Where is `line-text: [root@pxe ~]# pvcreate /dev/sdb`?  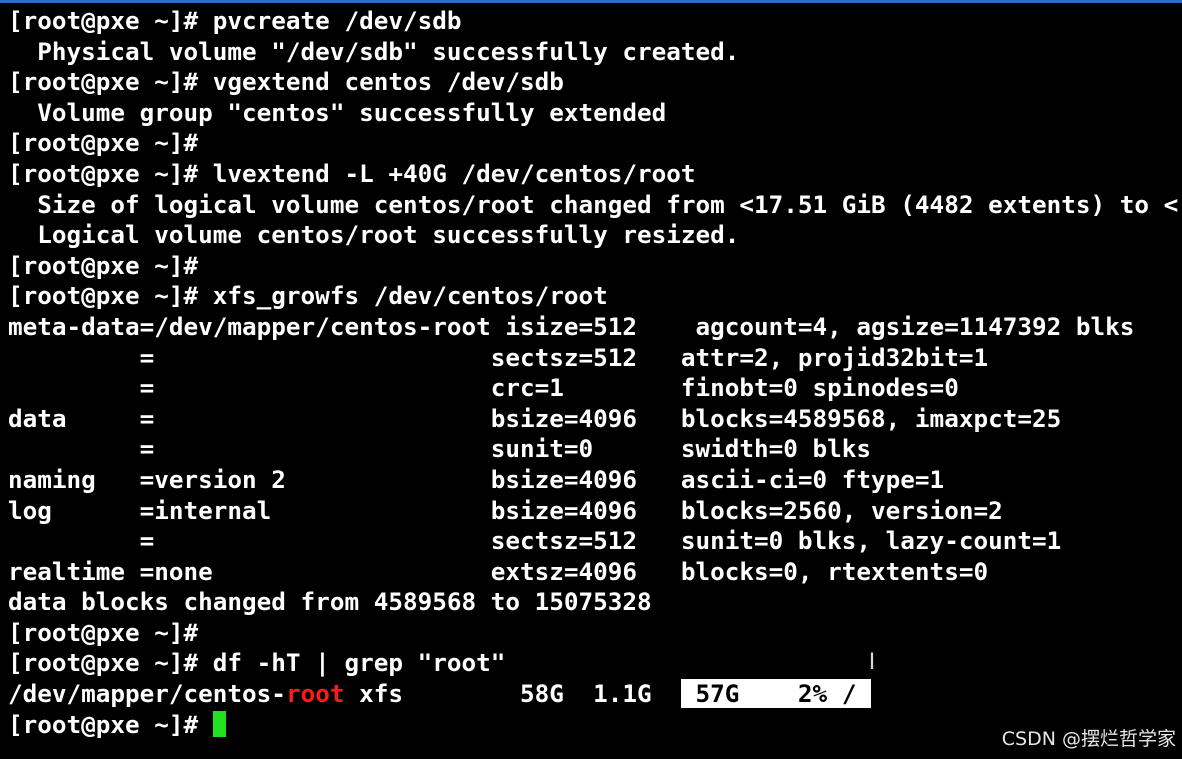 line-text: [root@pxe ~]# pvcreate /dev/sdb is located at coordinates (235, 20).